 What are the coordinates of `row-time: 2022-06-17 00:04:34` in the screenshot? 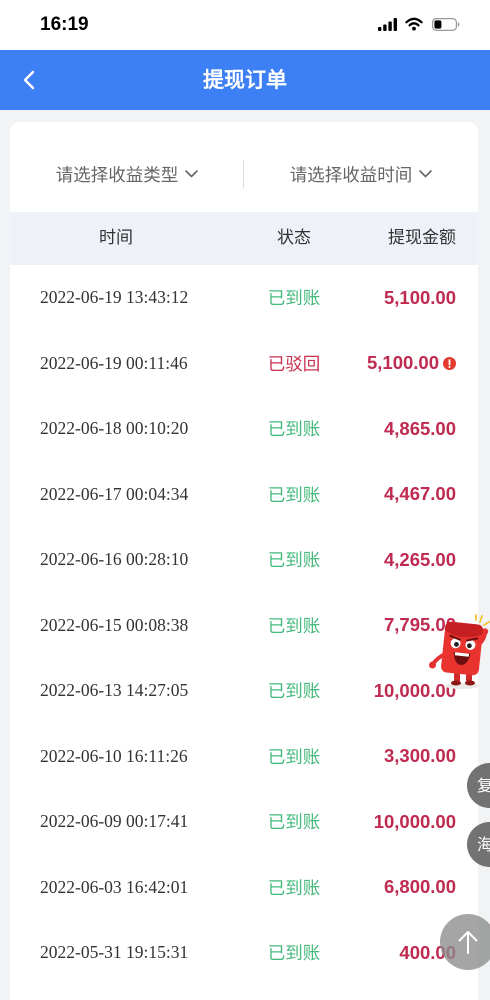 It's located at (114, 493).